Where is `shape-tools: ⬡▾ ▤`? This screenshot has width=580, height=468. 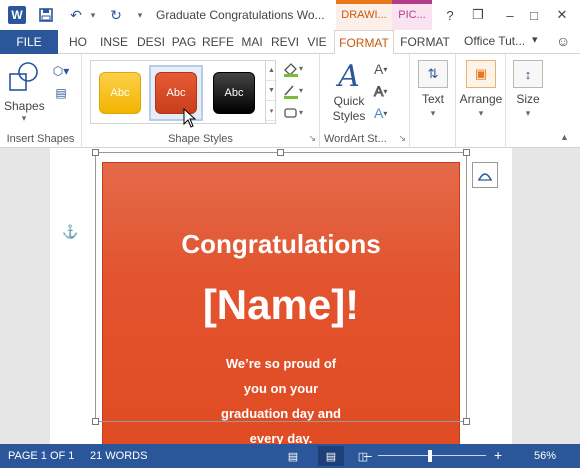
shape-tools: ⬡▾ ▤ is located at coordinates (61, 95).